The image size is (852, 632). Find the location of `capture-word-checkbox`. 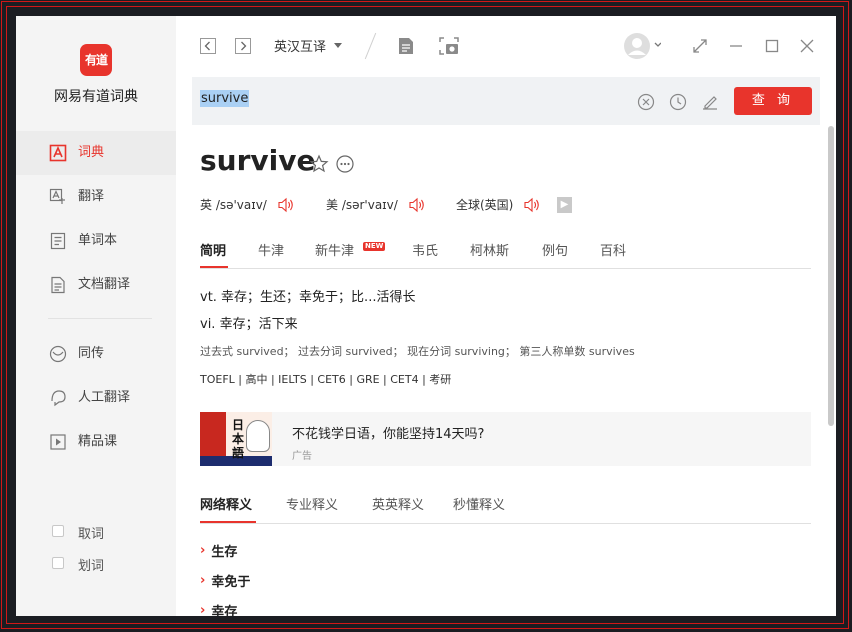

capture-word-checkbox is located at coordinates (58, 531).